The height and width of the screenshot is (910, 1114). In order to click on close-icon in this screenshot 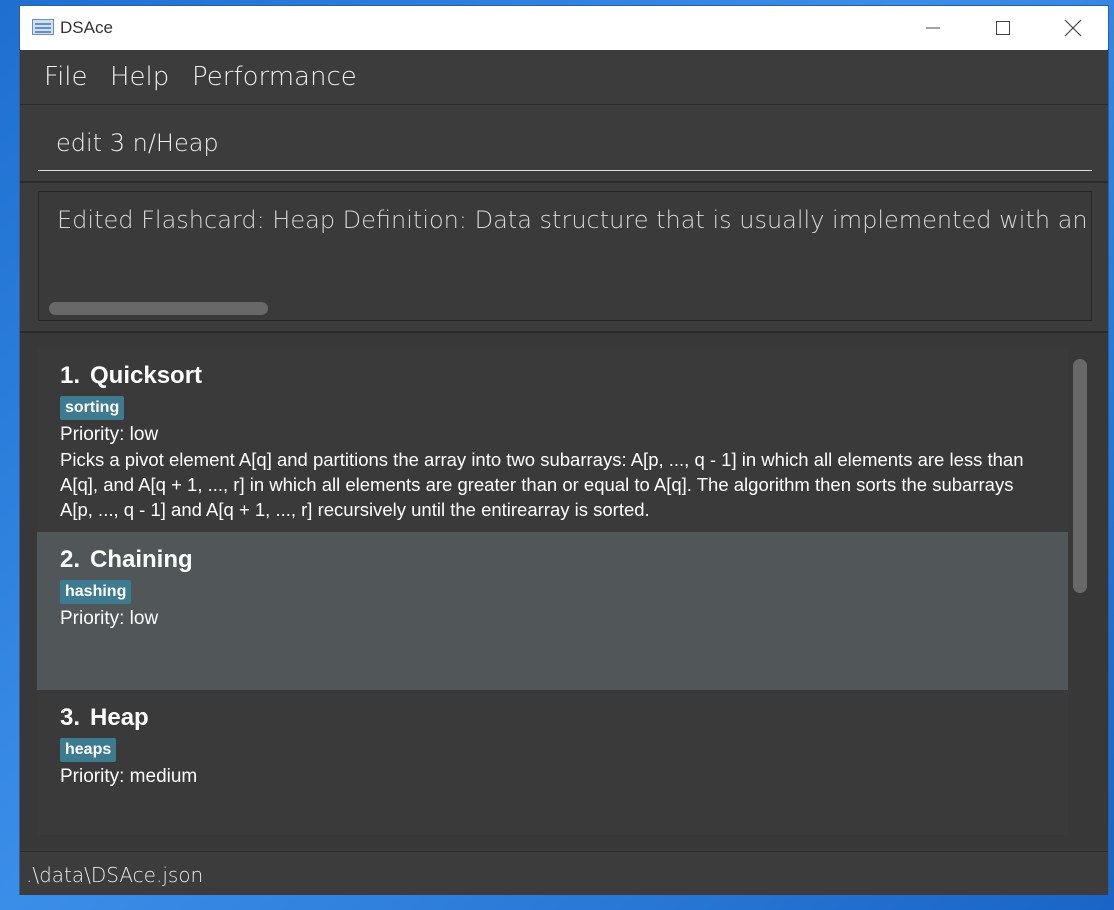, I will do `click(1073, 28)`.